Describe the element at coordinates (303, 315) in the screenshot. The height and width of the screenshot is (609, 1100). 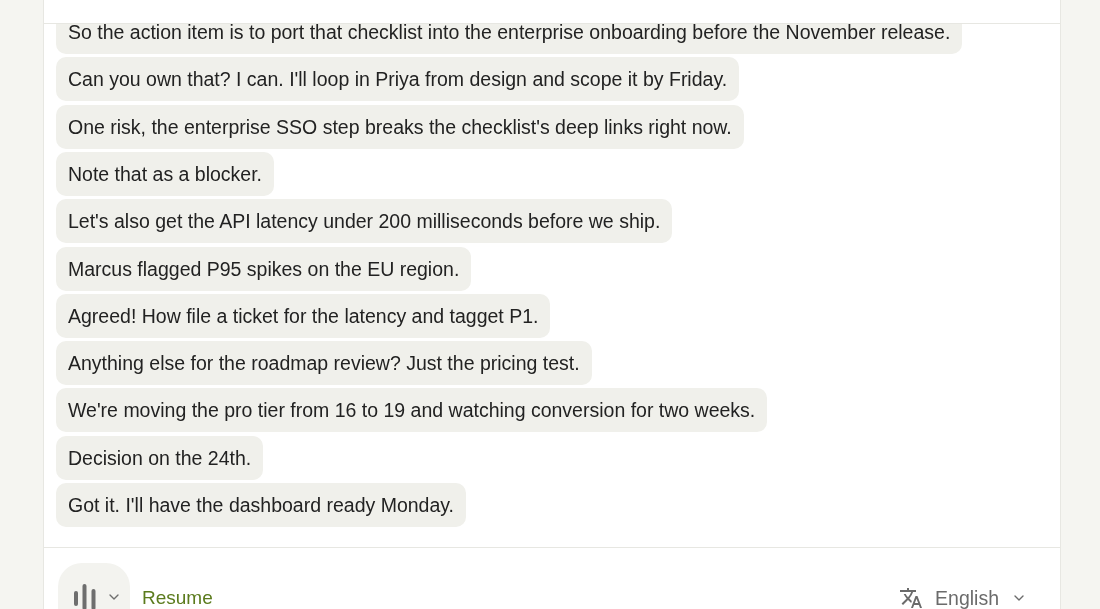
I see `message-bubble: Agreed! How file a ticket for the latency and tagget P1.` at that location.